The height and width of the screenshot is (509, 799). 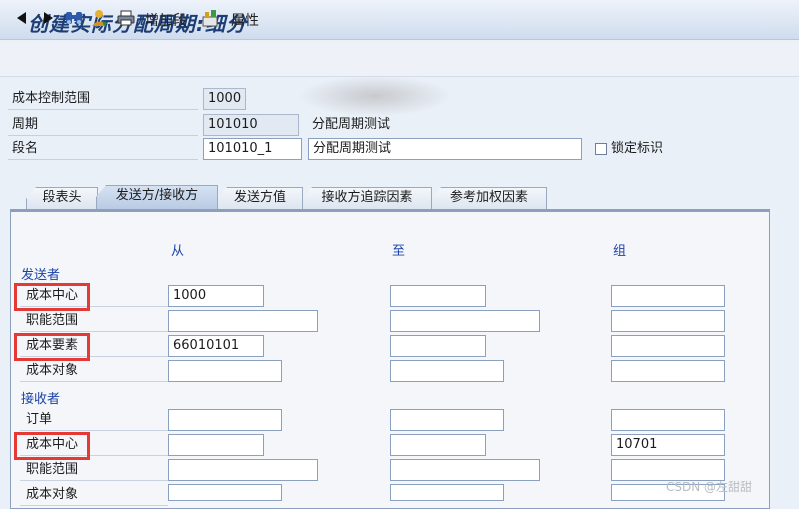 What do you see at coordinates (668, 371) in the screenshot?
I see `sender-cost-object-group-input` at bounding box center [668, 371].